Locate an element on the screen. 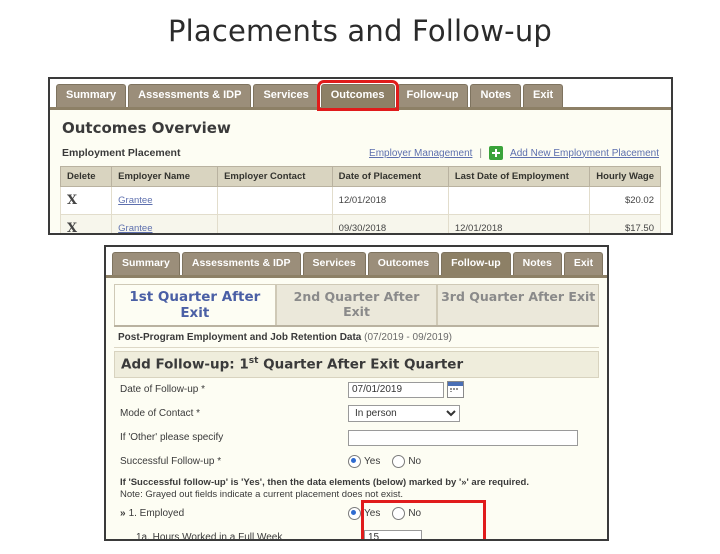 This screenshot has height=554, width=720. plus-icon is located at coordinates (496, 153).